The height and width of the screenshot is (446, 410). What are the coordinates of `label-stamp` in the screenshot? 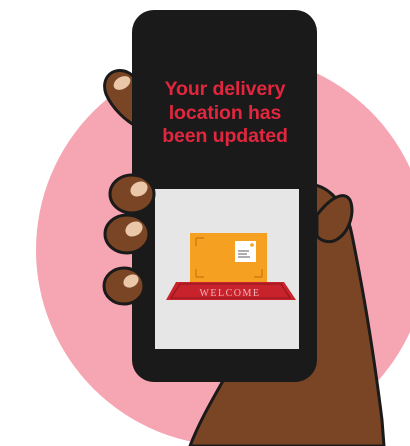 It's located at (252, 245).